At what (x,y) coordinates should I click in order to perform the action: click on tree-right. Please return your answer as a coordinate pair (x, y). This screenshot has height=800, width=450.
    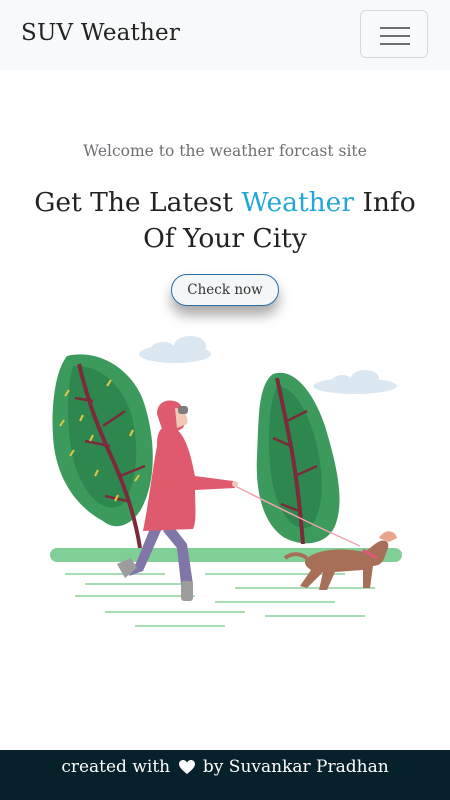
    Looking at the image, I should click on (298, 458).